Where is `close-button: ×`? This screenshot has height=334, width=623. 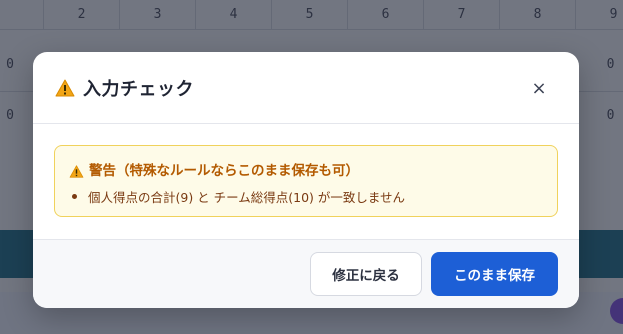
close-button: × is located at coordinates (539, 88).